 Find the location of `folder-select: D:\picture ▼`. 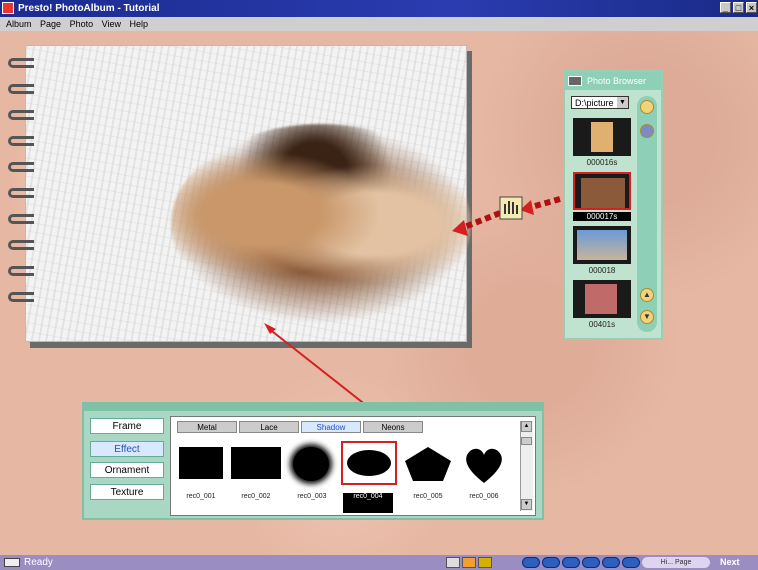

folder-select: D:\picture ▼ is located at coordinates (600, 102).